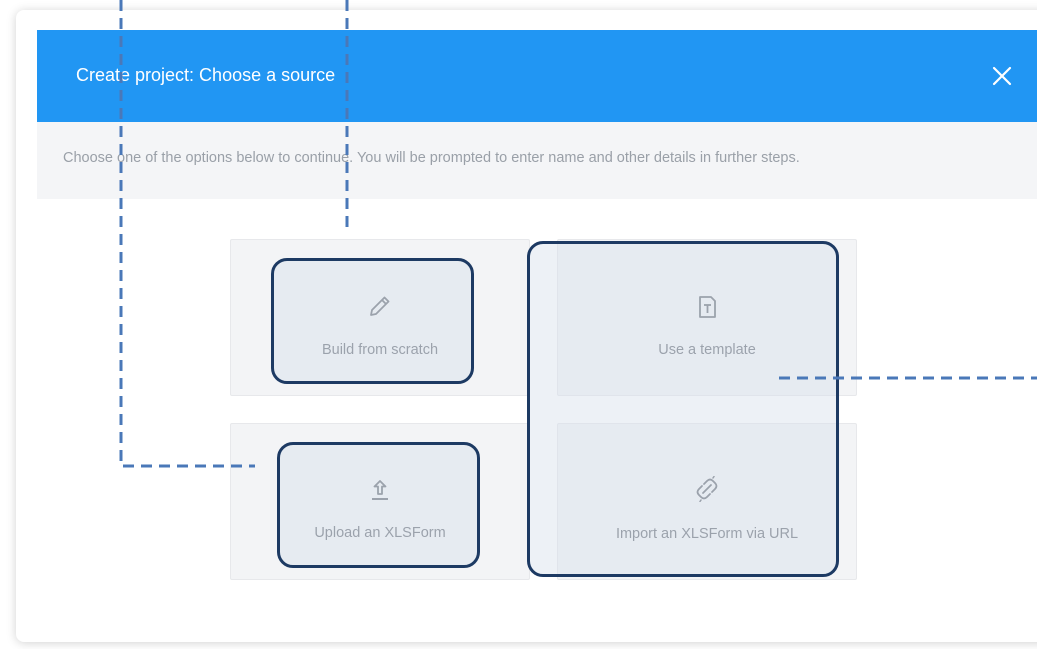 The image size is (1037, 649). I want to click on close-icon, so click(1002, 76).